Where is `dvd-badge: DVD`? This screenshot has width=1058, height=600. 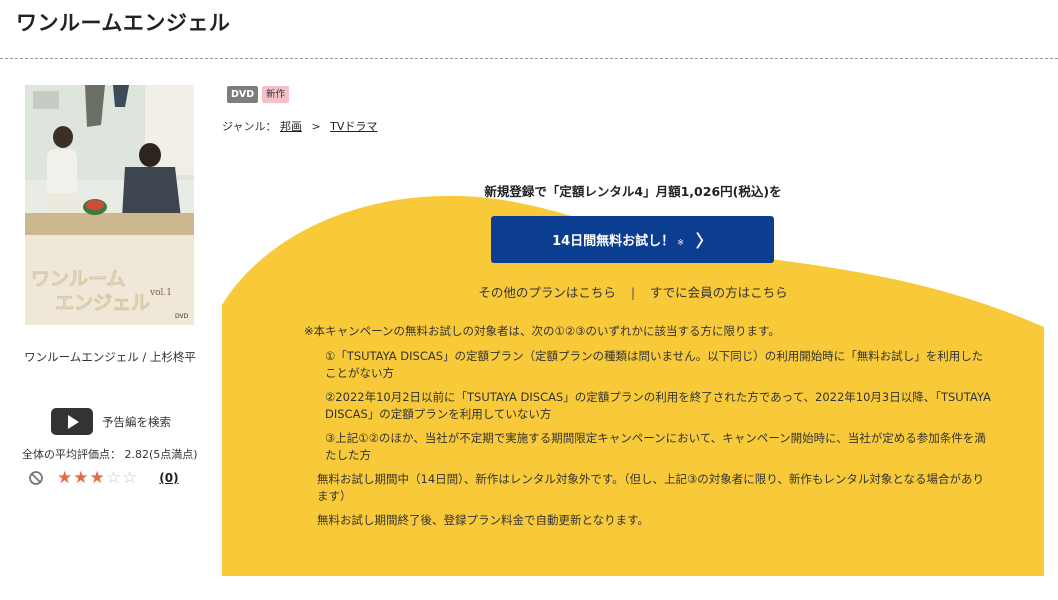
dvd-badge: DVD is located at coordinates (243, 94).